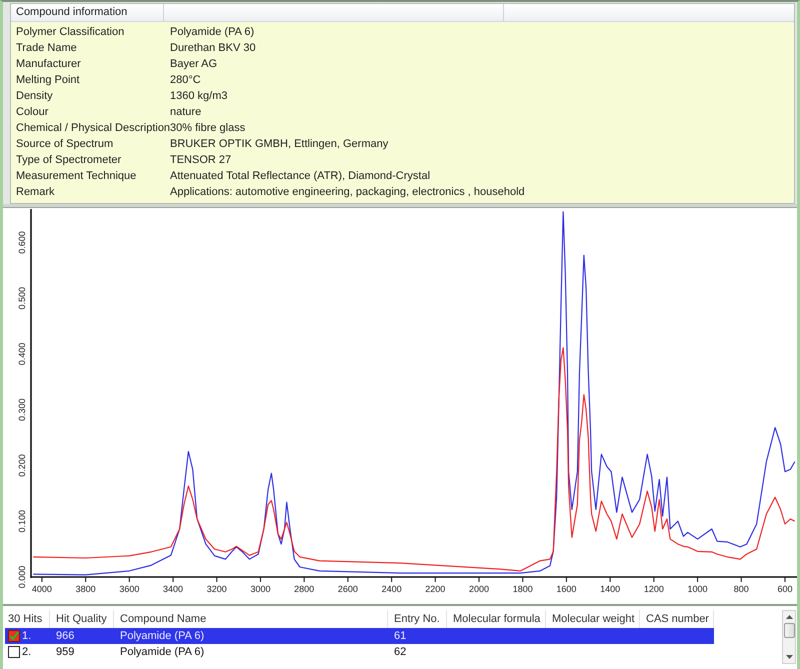 Image resolution: width=800 pixels, height=669 pixels. I want to click on axis-tick-label: 0.600, so click(22, 242).